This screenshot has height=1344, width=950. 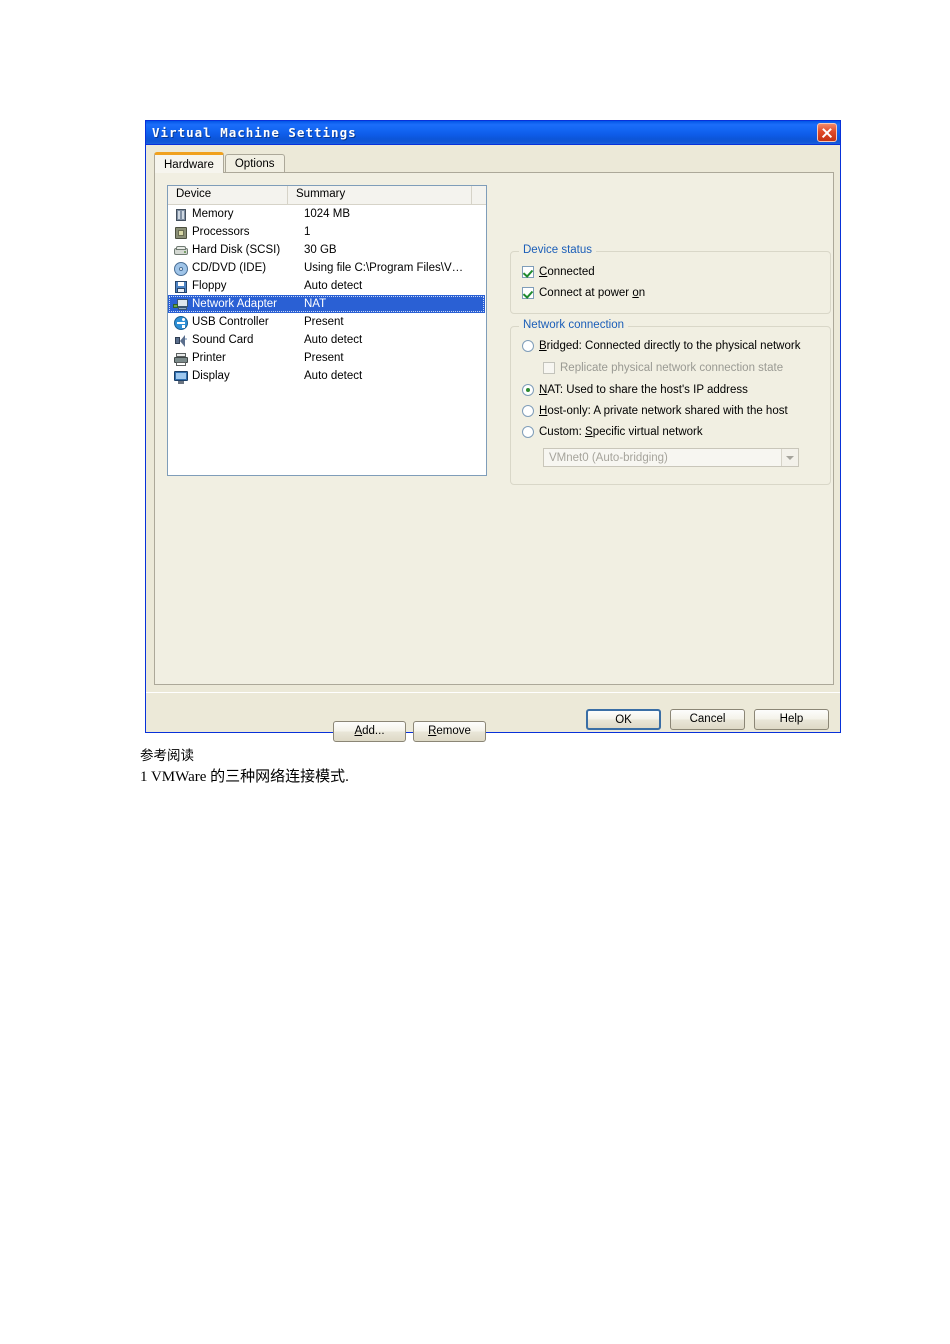 I want to click on printer-icon, so click(x=181, y=358).